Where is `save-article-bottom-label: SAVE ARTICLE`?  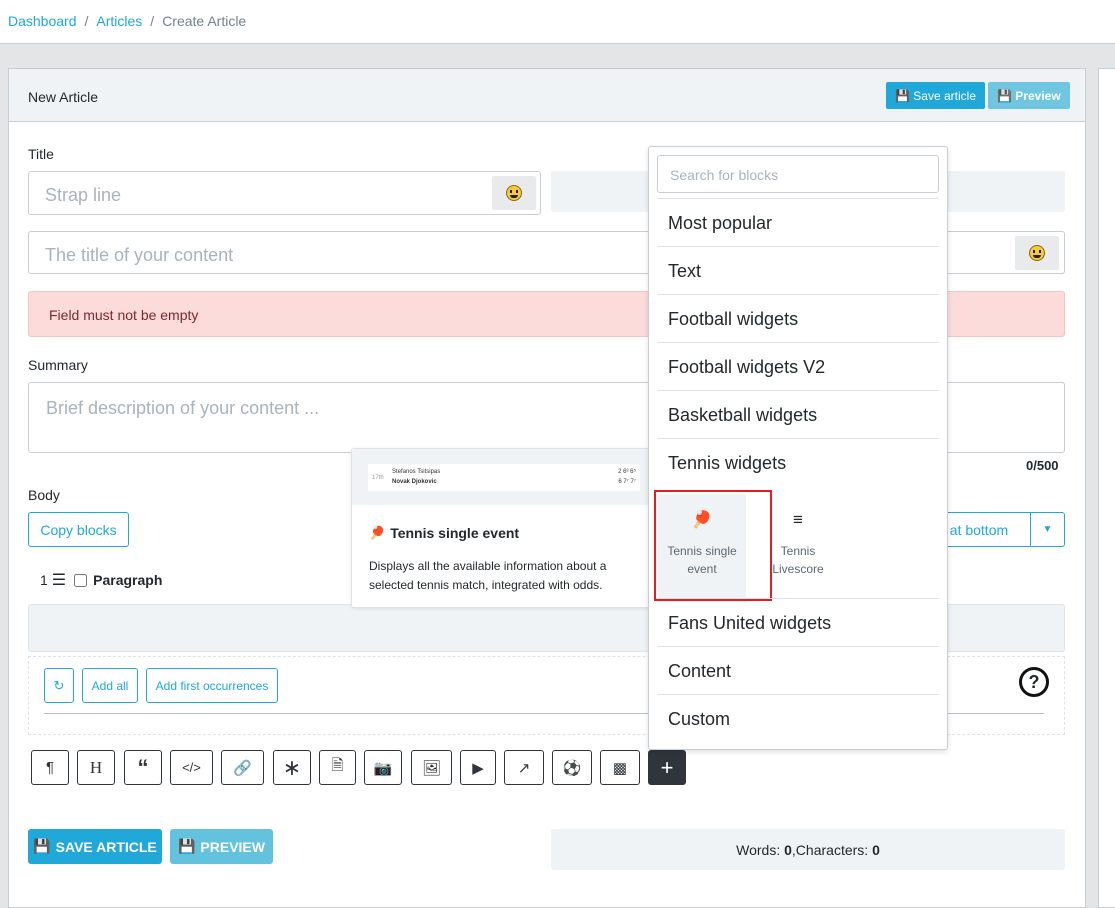 save-article-bottom-label: SAVE ARTICLE is located at coordinates (106, 846).